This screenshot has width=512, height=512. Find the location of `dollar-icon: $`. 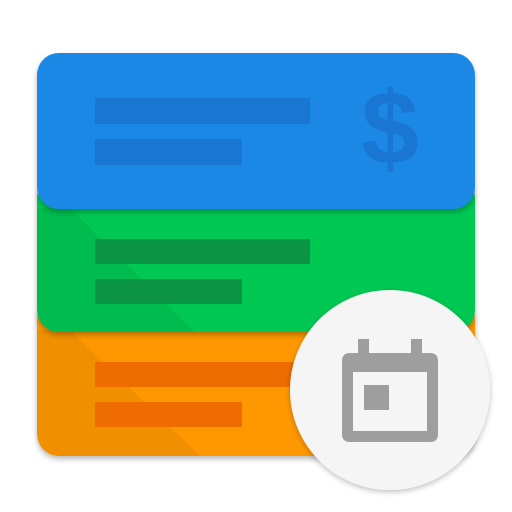

dollar-icon: $ is located at coordinates (390, 129).